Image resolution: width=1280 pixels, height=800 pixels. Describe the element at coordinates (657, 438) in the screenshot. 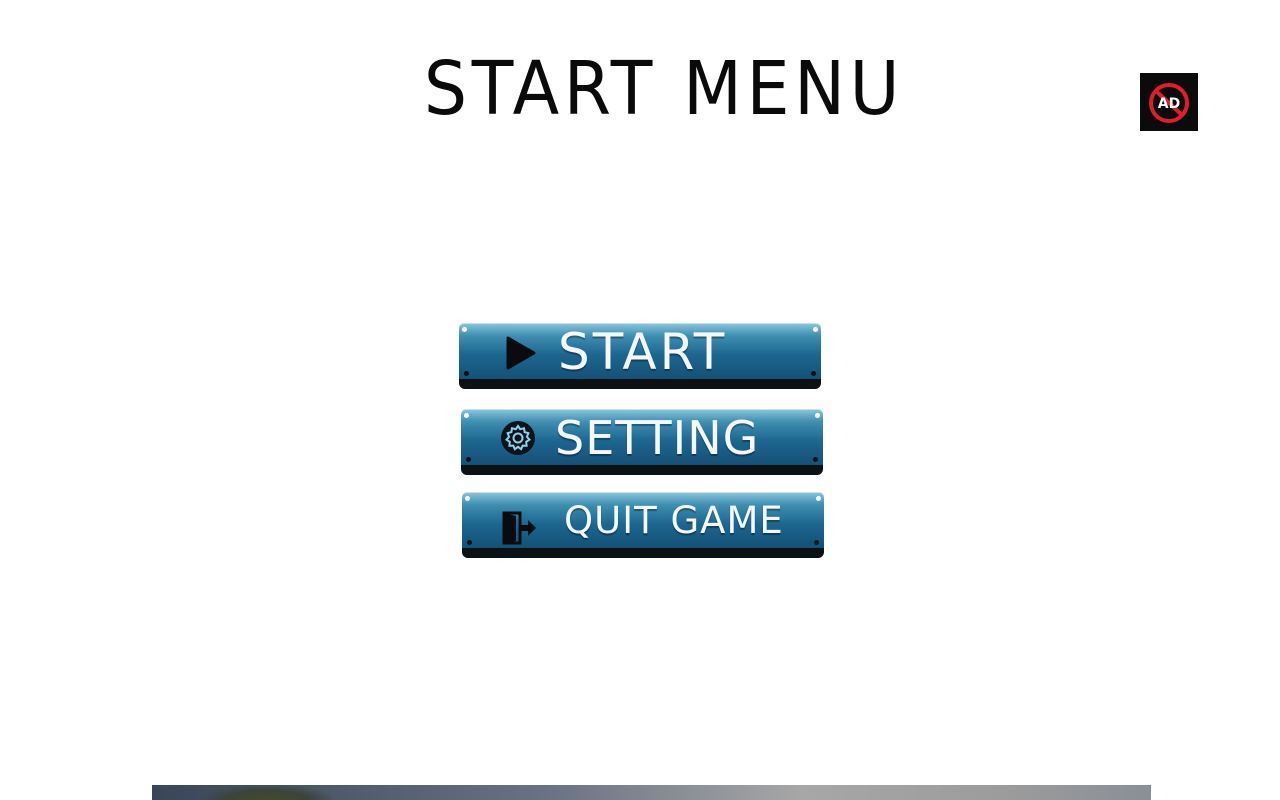

I see `setting-label: SETTING` at that location.